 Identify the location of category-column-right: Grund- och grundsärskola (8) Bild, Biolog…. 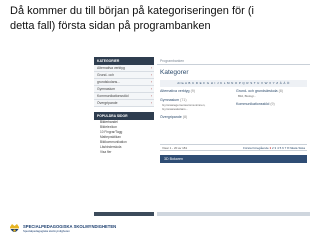
(272, 100).